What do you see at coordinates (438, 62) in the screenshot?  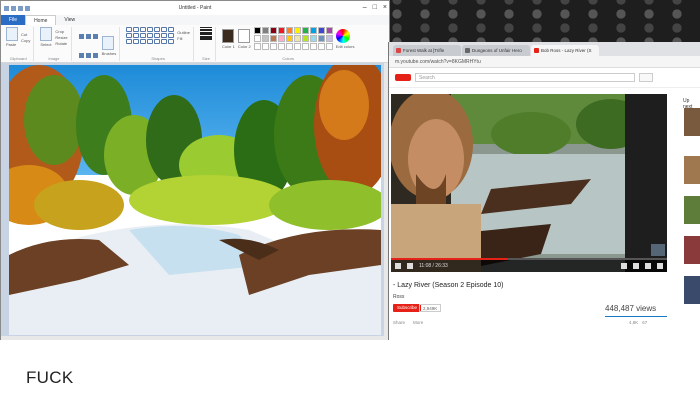 I see `url-text: m.youtube.com/watch?v=8KGMRHYtu` at bounding box center [438, 62].